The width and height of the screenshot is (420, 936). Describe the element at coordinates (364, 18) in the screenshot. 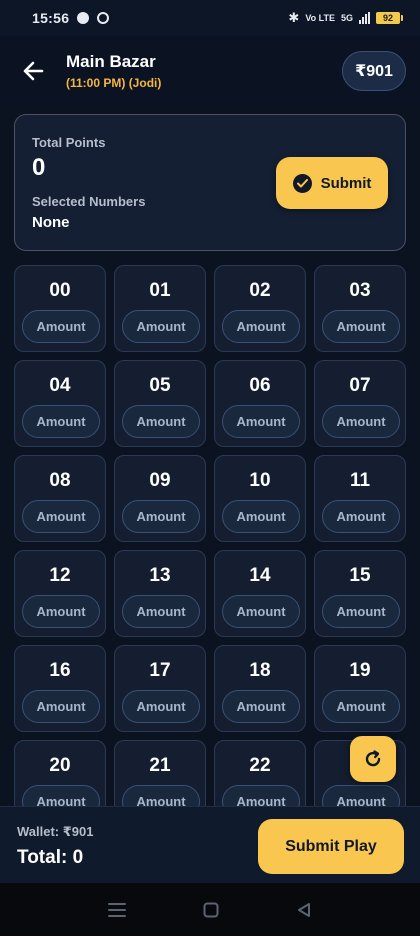

I see `signal-icon` at that location.